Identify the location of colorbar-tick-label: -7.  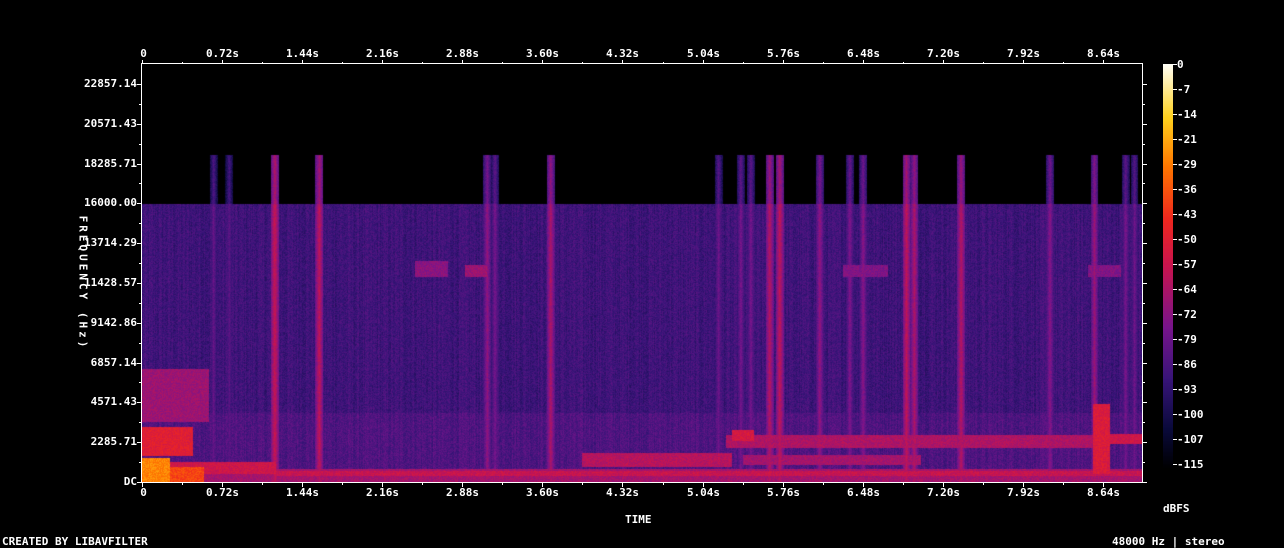
(1184, 89).